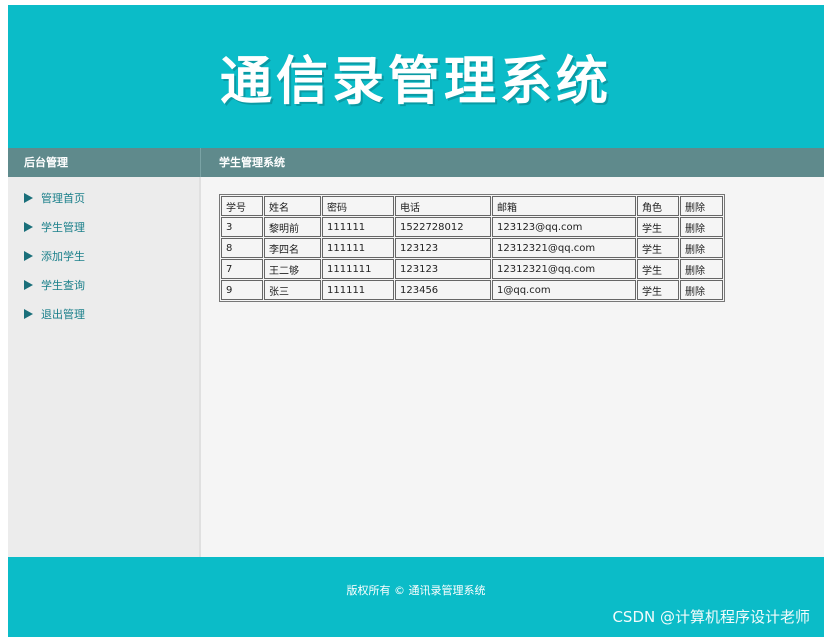  I want to click on sidebar-item-add-student: 添加学生, so click(103, 255).